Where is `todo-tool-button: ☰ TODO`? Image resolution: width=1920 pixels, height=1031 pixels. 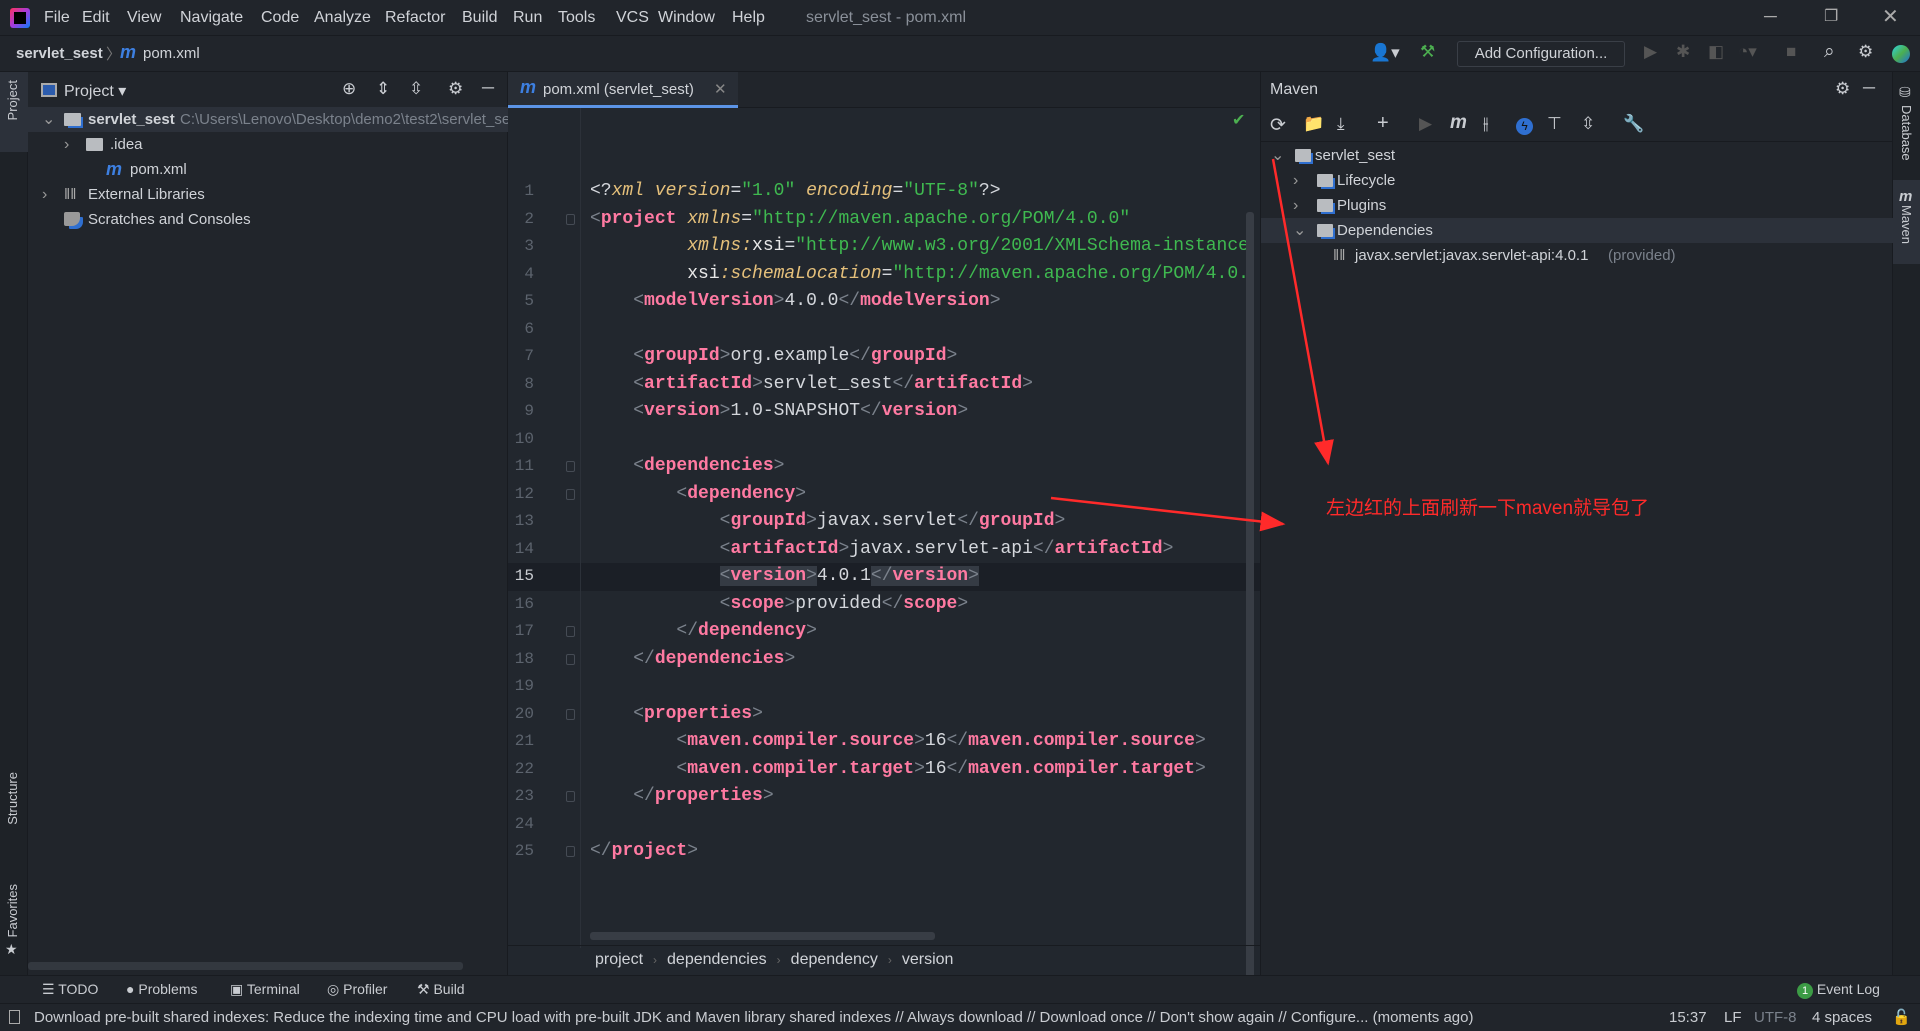 todo-tool-button: ☰ TODO is located at coordinates (70, 989).